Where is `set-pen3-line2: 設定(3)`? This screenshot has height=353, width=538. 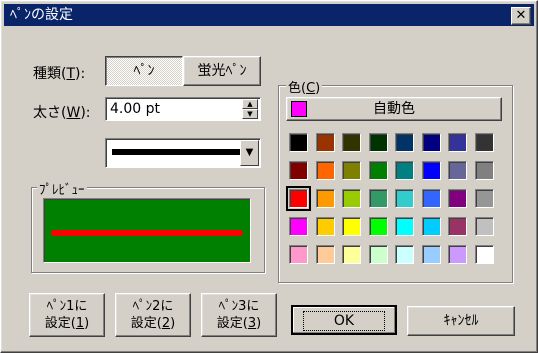 set-pen3-line2: 設定(3) is located at coordinates (239, 323).